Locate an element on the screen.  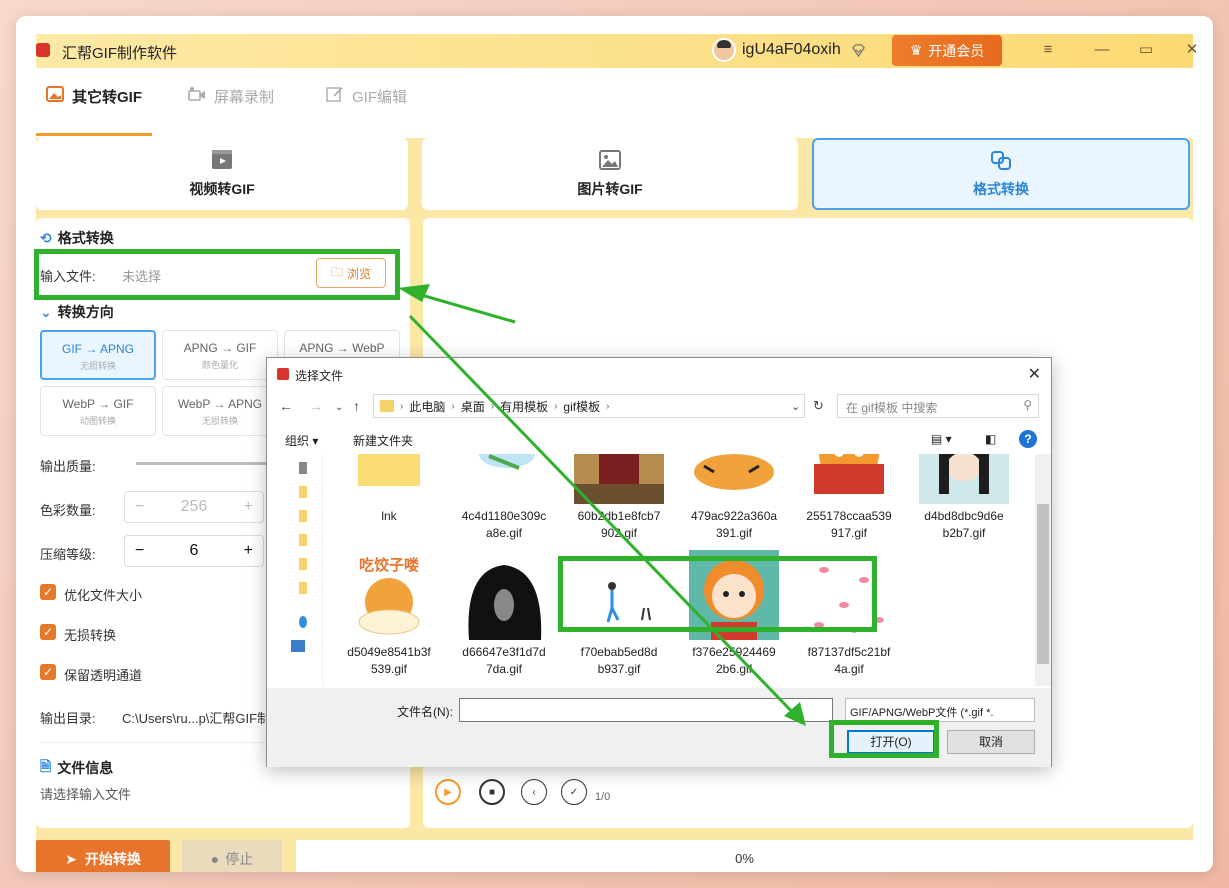
annotation-arrow is located at coordinates (605, 518).